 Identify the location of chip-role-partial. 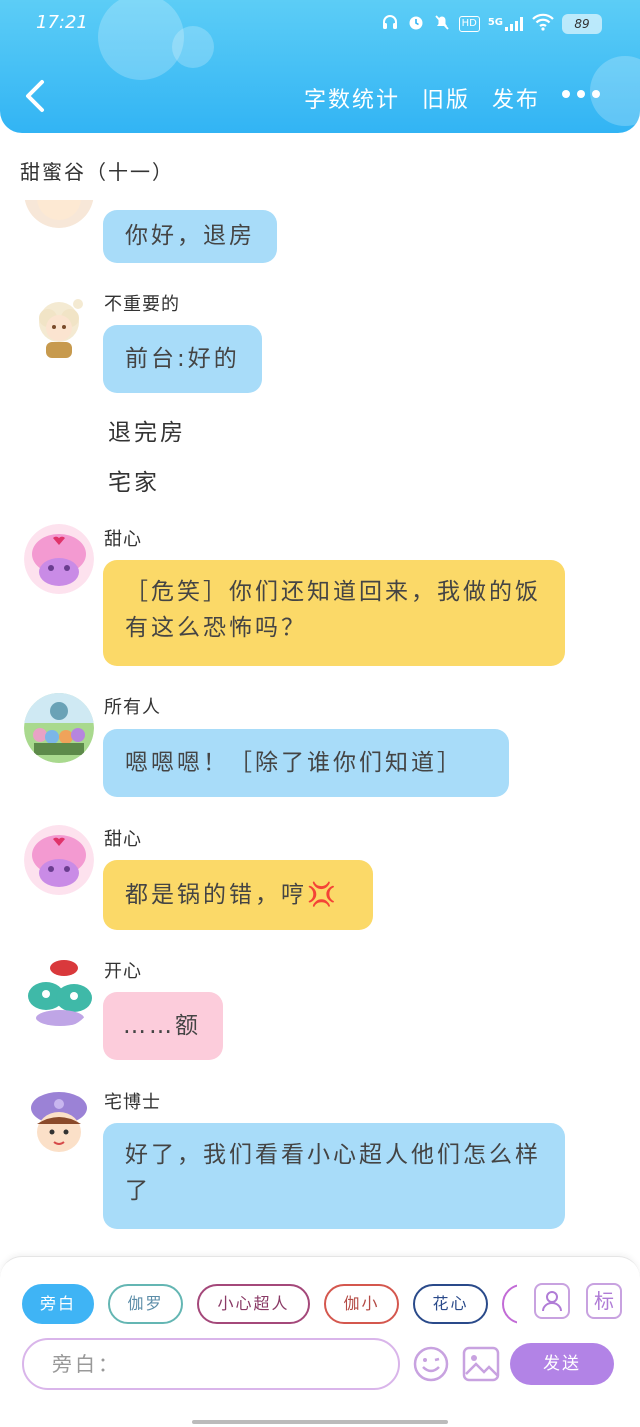
(509, 1304).